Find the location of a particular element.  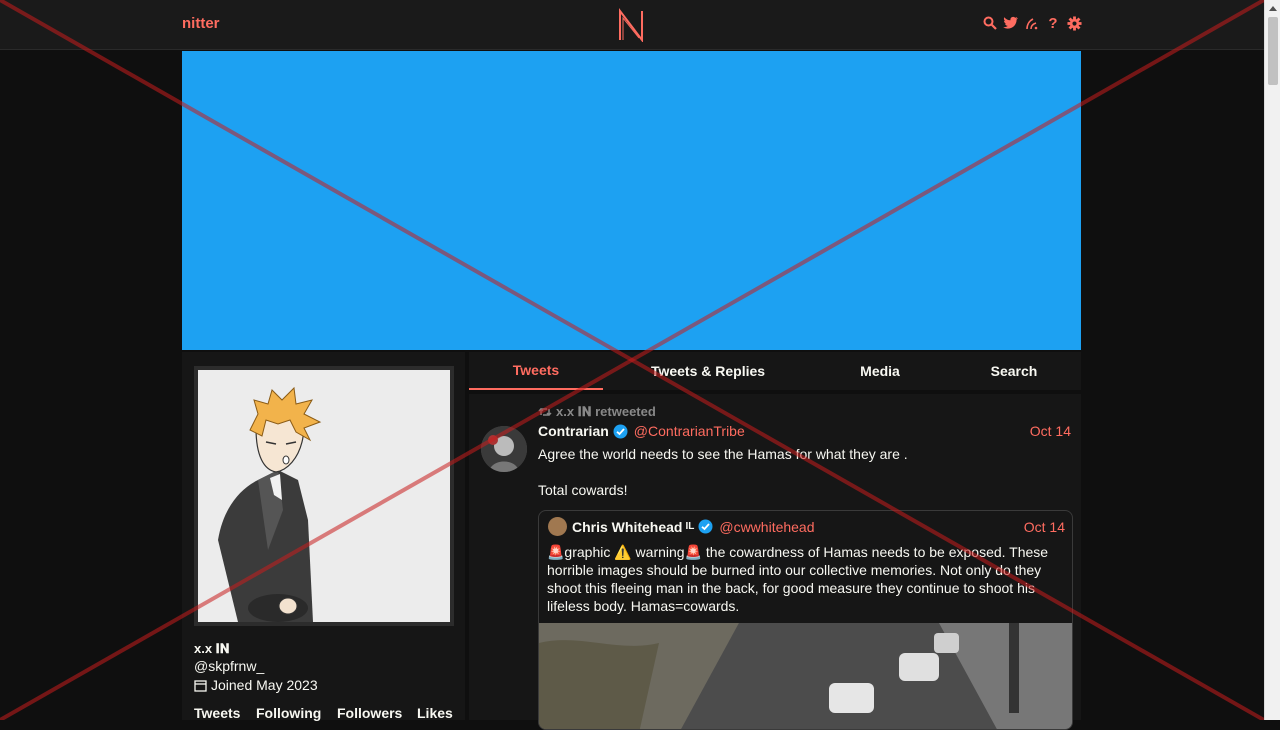

tweet-author-avatar is located at coordinates (504, 449).